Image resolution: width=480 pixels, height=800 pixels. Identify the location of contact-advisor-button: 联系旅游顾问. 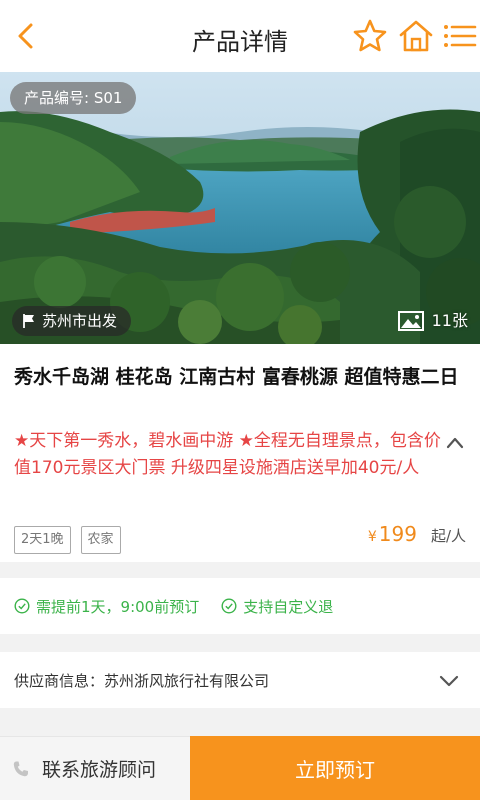
(95, 768).